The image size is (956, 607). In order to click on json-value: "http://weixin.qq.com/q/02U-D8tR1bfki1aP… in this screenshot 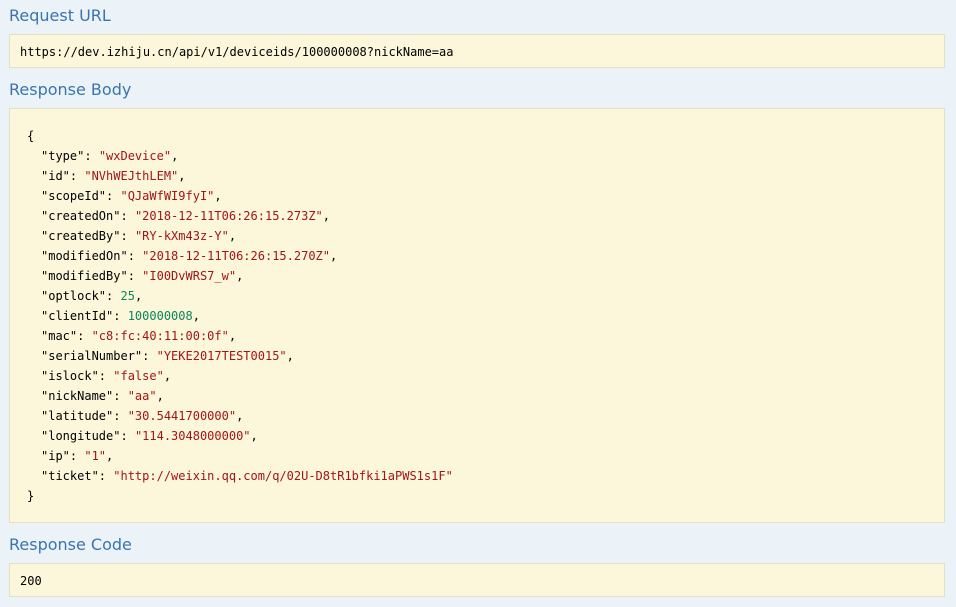, I will do `click(283, 476)`.